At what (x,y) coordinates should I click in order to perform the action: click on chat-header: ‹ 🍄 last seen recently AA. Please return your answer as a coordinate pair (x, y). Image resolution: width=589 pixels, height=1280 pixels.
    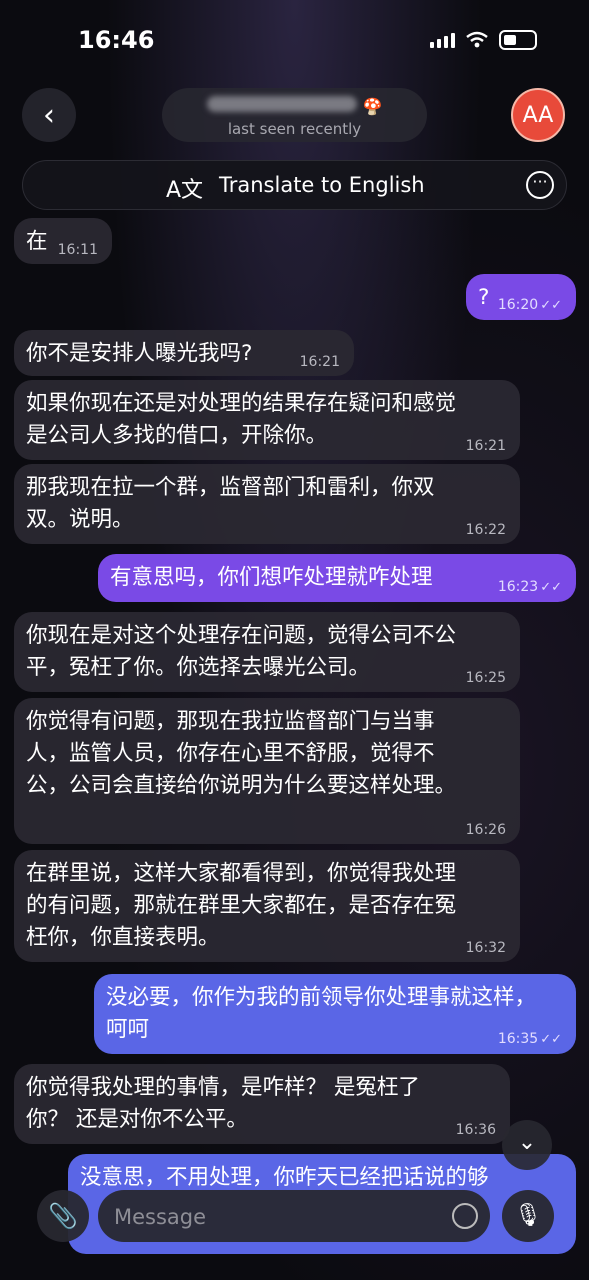
    Looking at the image, I should click on (294, 118).